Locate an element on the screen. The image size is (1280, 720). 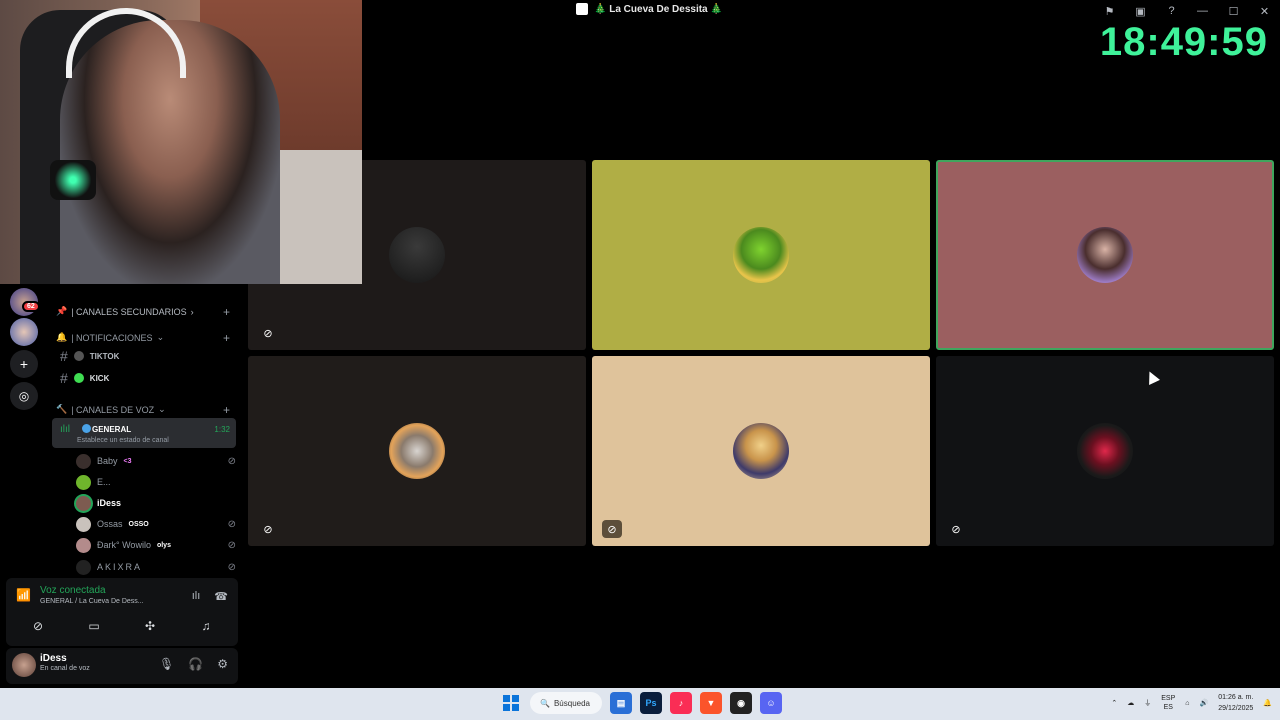
user-controls: 🎙 🎧 ⚙ is located at coordinates (193, 664).